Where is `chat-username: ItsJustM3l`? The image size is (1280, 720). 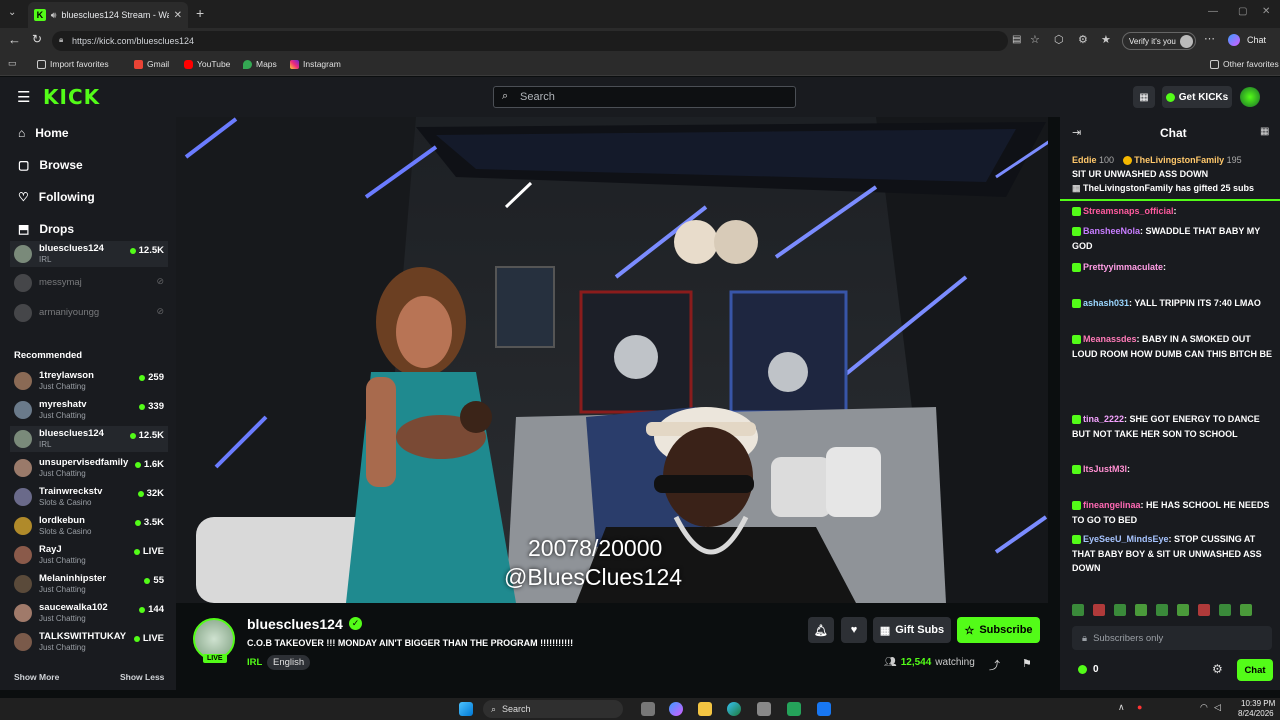
chat-username: ItsJustM3l is located at coordinates (1105, 469).